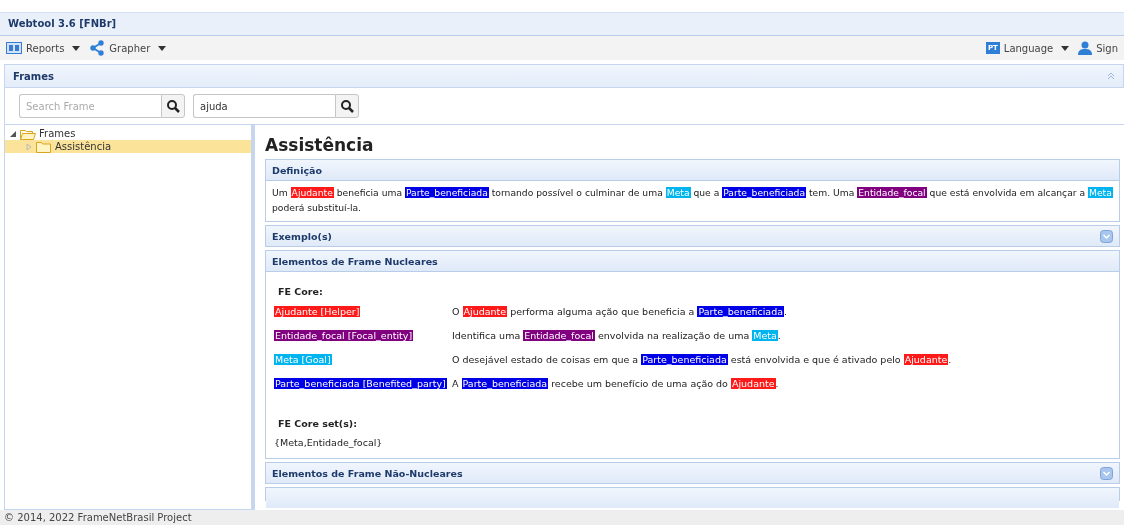  Describe the element at coordinates (360, 383) in the screenshot. I see `frame-element-tag: Parte_beneficiada [Benefited_party]` at that location.